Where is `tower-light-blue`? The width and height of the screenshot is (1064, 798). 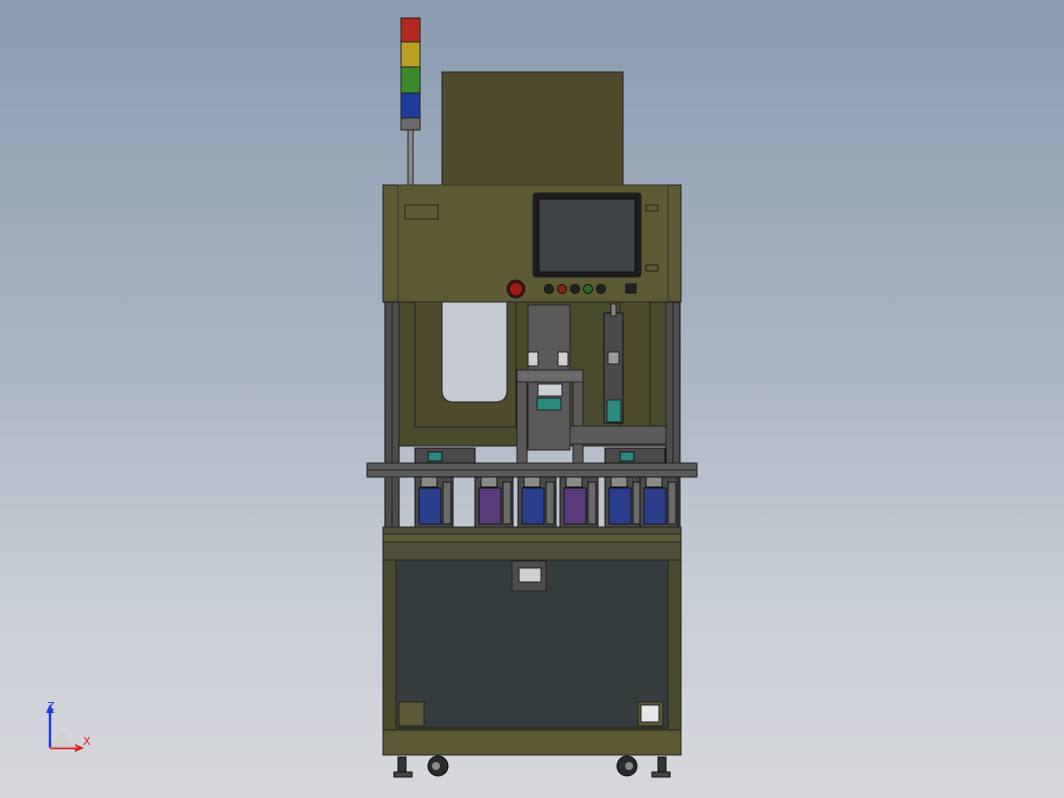 tower-light-blue is located at coordinates (410, 105).